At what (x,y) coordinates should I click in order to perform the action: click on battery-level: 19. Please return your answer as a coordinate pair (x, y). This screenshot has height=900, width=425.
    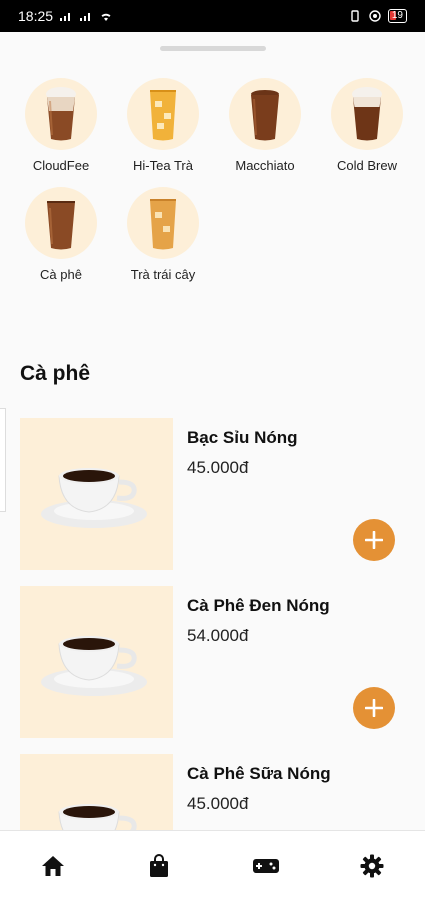
    Looking at the image, I should click on (397, 15).